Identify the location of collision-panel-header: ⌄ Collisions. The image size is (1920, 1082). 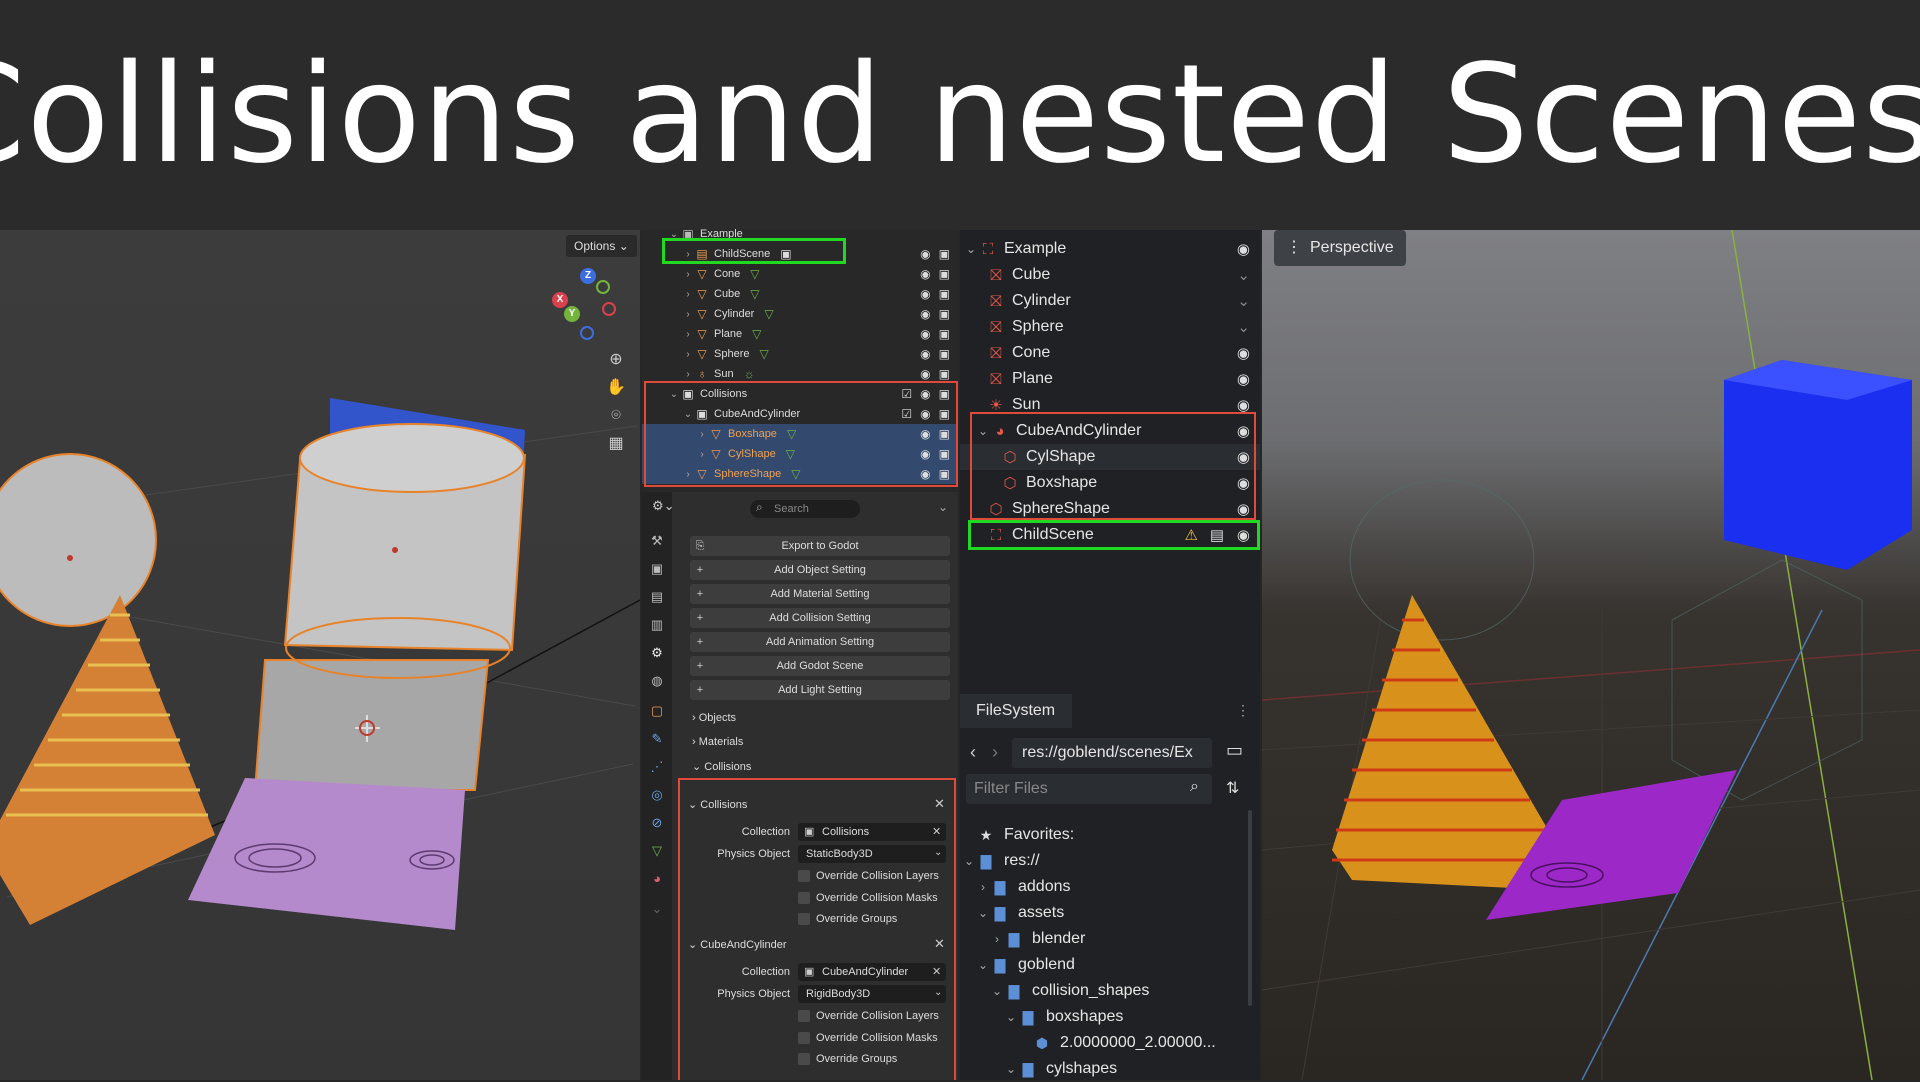
(717, 804).